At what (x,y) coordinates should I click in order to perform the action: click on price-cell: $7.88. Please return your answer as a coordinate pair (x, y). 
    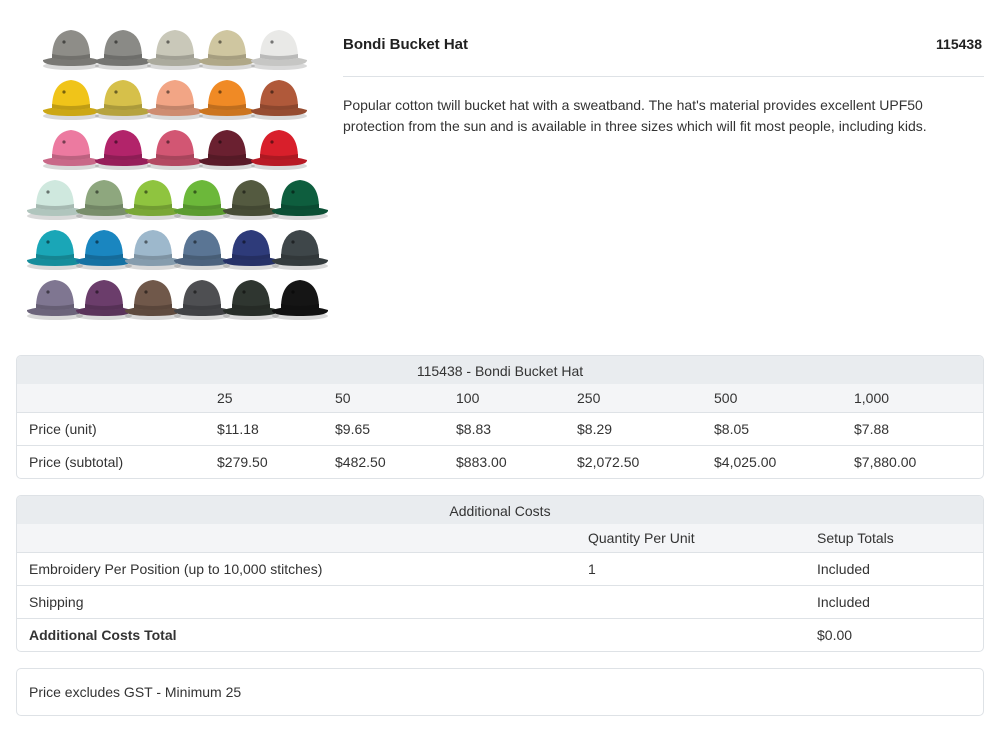
    Looking at the image, I should click on (872, 429).